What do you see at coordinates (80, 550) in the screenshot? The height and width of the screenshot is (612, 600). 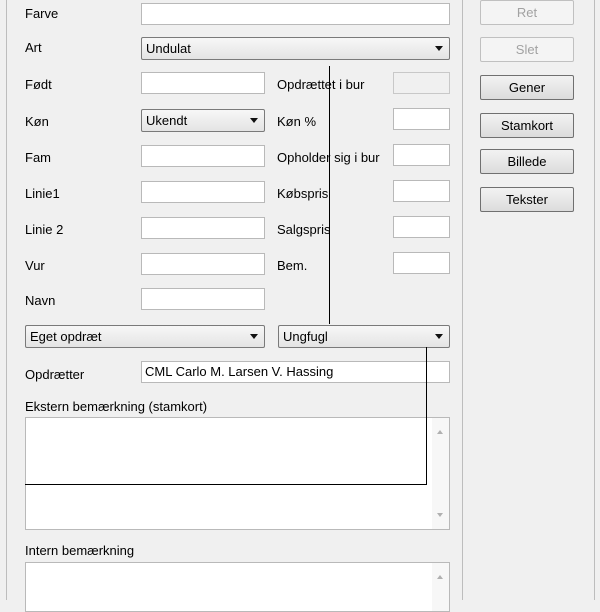 I see `intern-label: Intern bemærkning` at bounding box center [80, 550].